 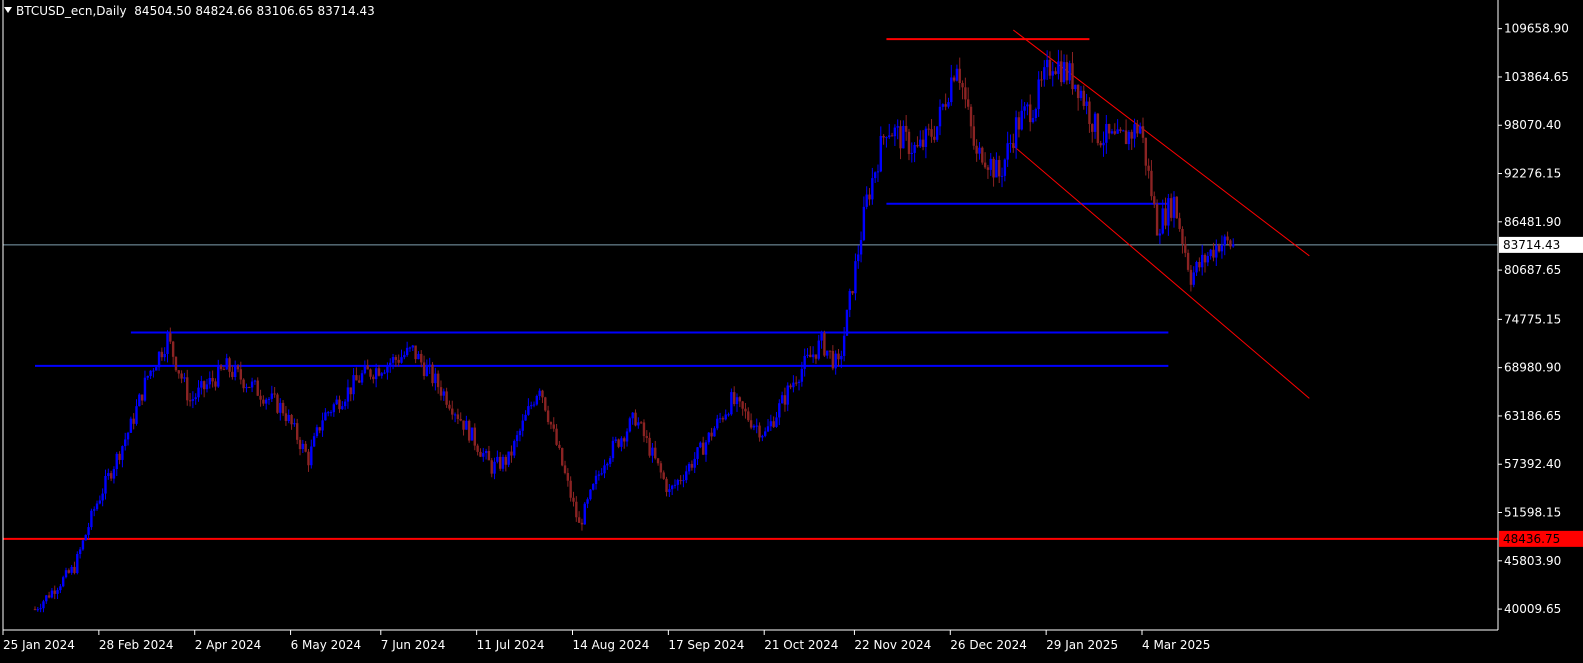 I want to click on dropdown-triangle-icon, so click(x=8, y=10).